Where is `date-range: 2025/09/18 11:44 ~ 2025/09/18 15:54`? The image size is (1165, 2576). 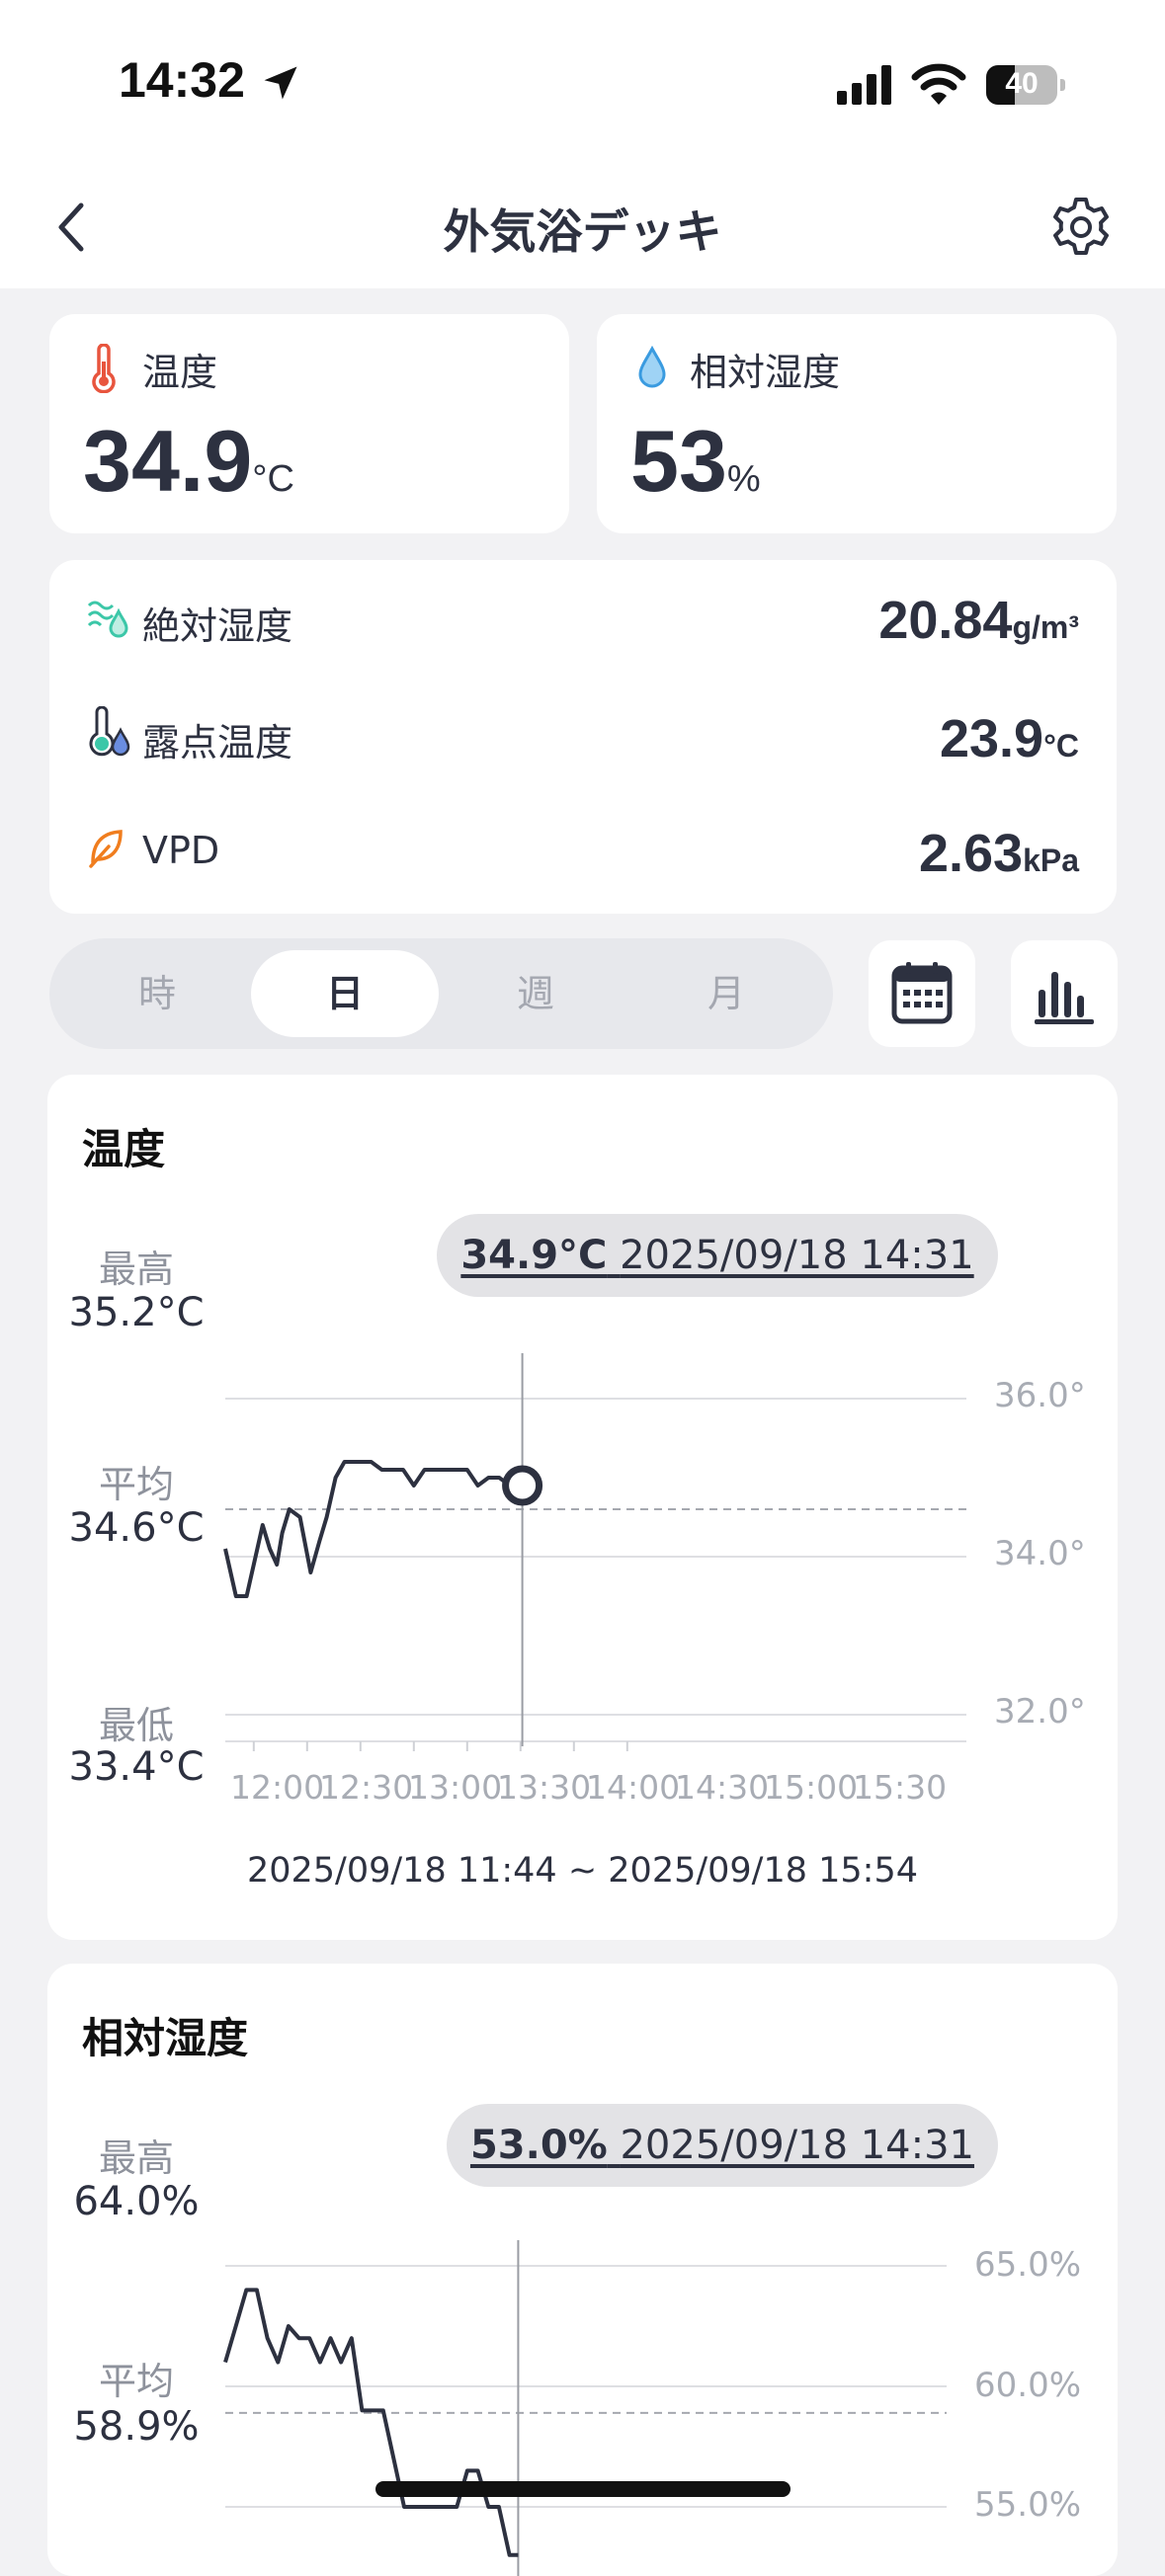 date-range: 2025/09/18 11:44 ~ 2025/09/18 15:54 is located at coordinates (582, 1871).